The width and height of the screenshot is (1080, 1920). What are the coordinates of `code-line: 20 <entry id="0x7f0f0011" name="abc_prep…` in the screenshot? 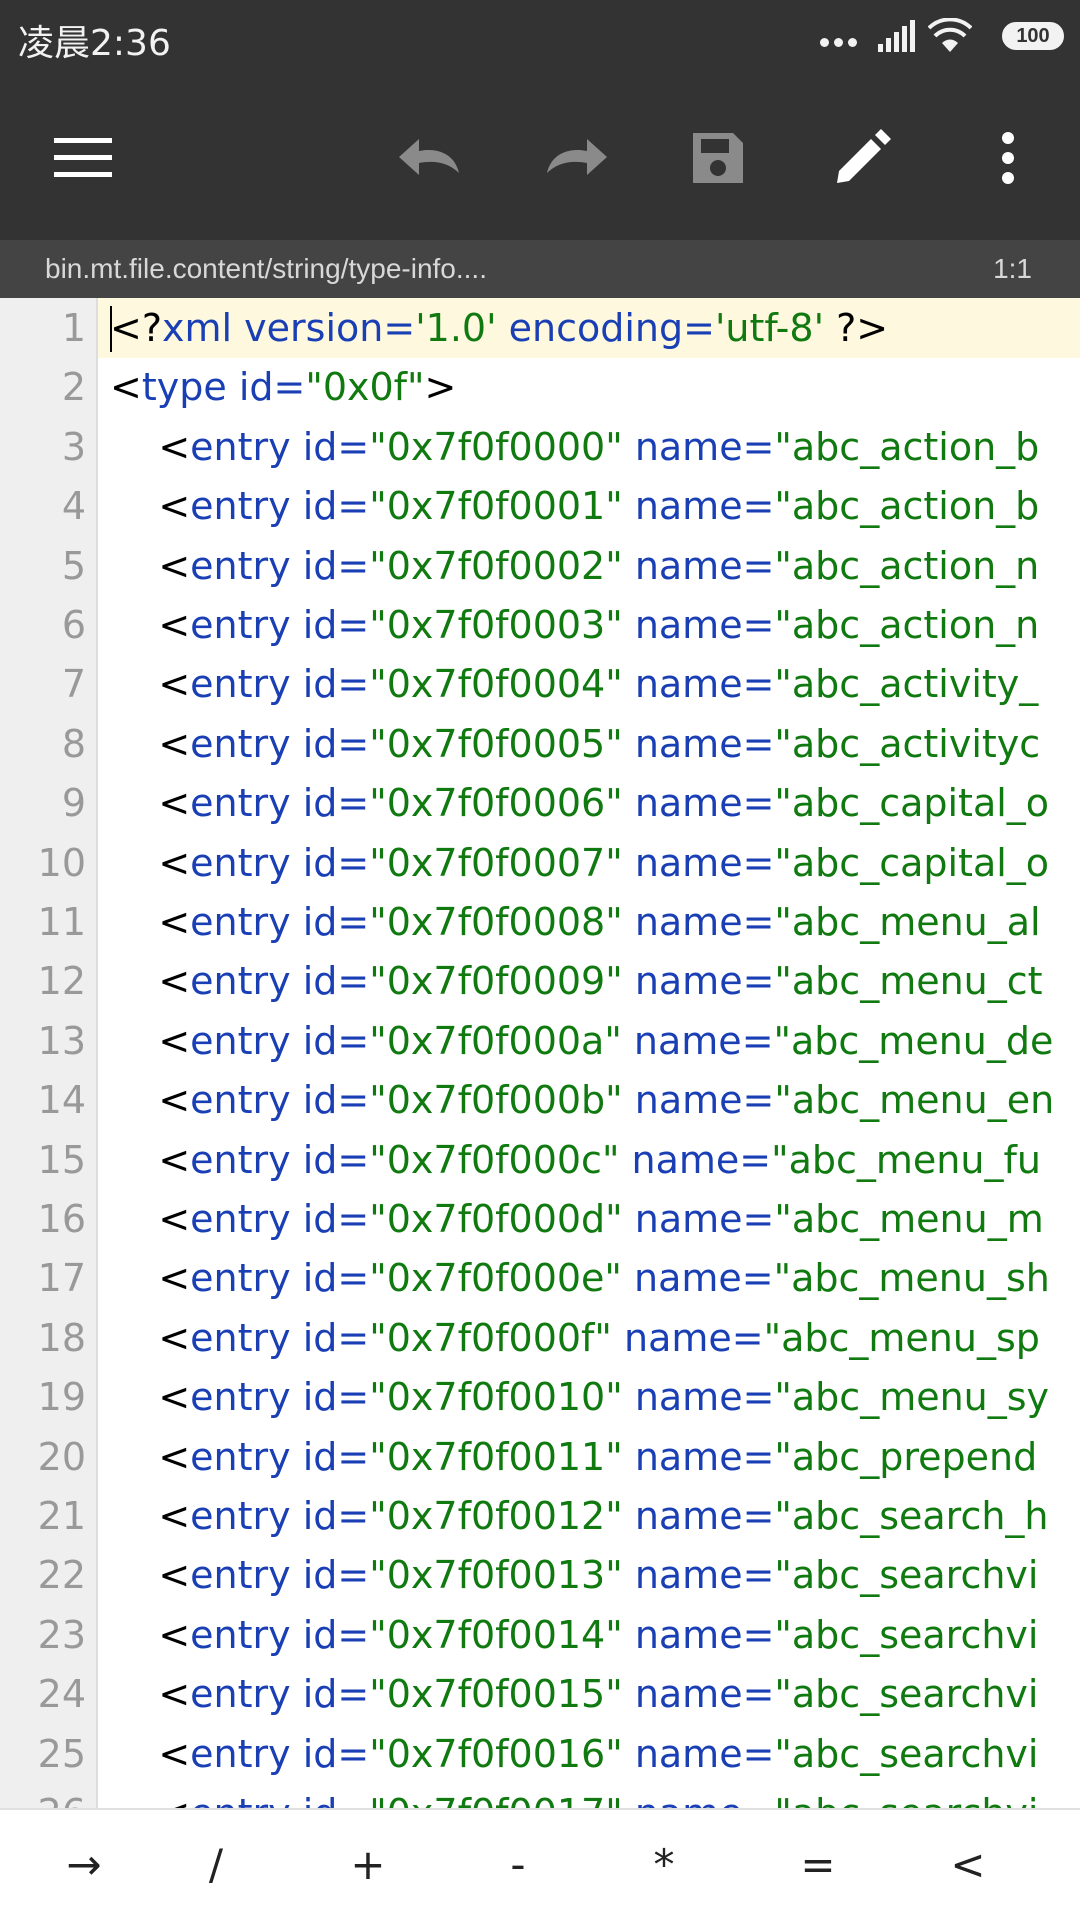 It's located at (540, 1457).